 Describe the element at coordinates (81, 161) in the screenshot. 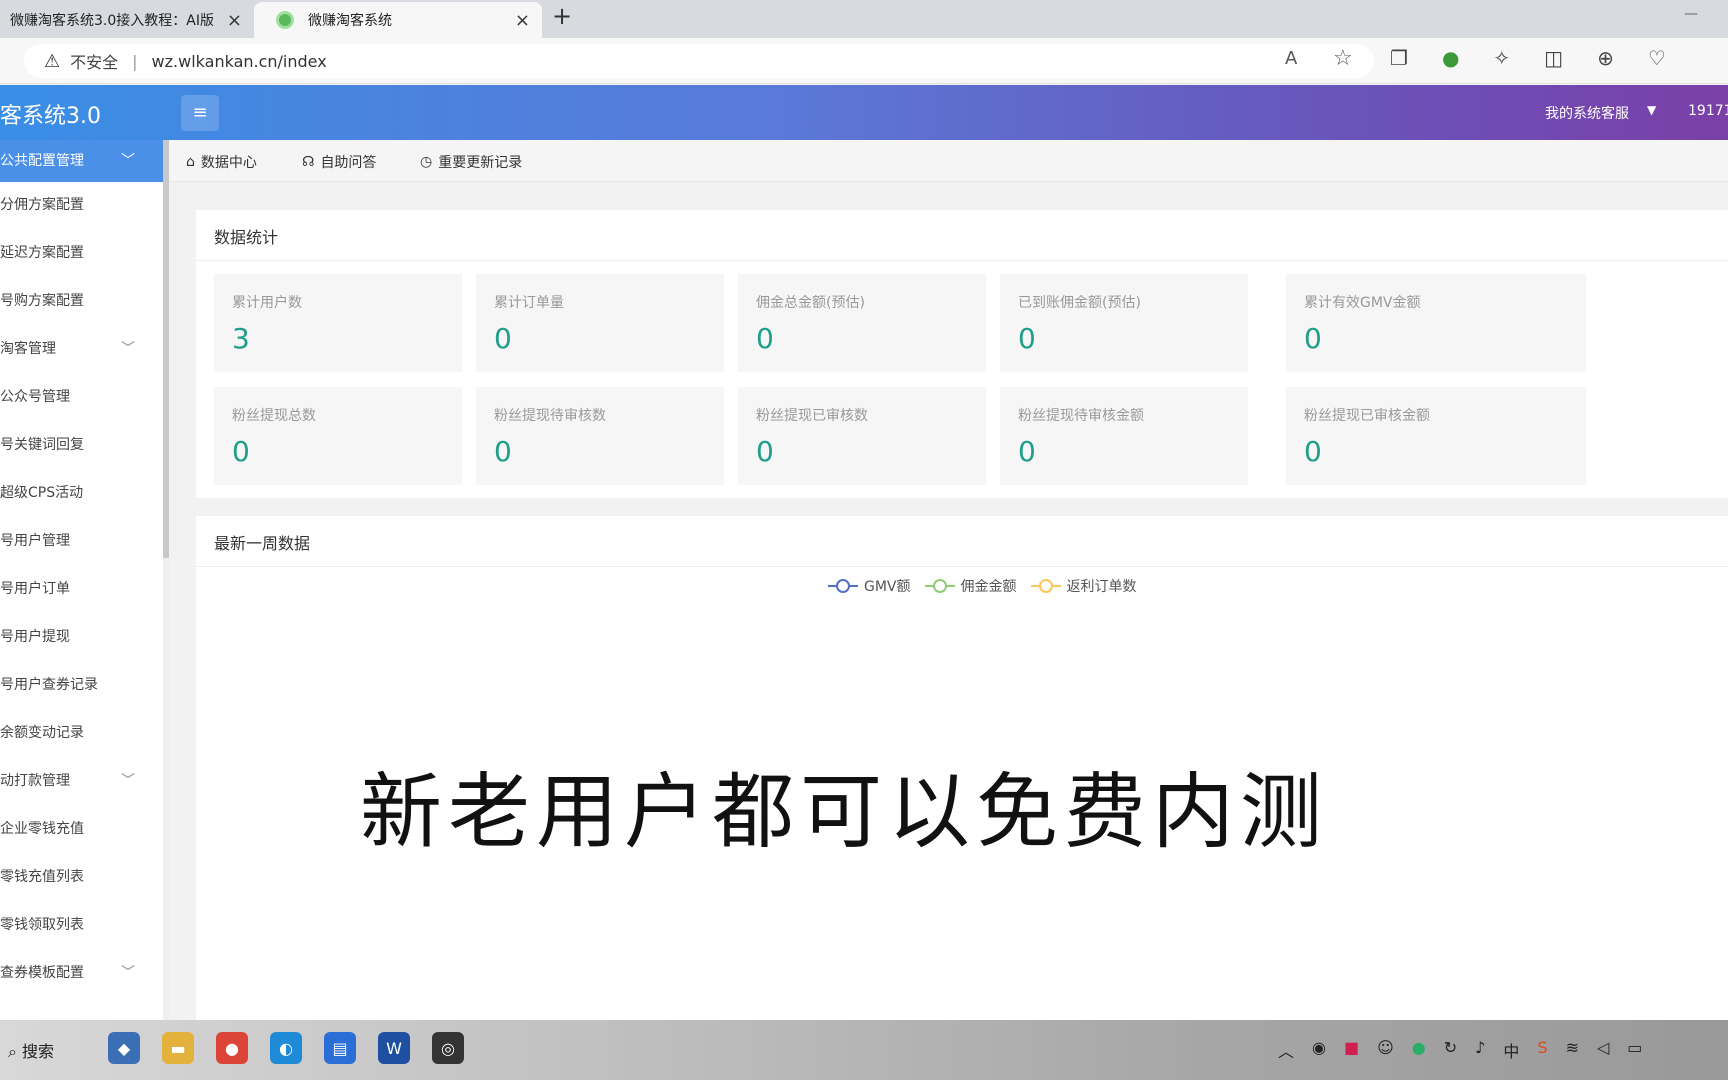

I see `sidebar-item: 公共配置管理 ﹀` at that location.